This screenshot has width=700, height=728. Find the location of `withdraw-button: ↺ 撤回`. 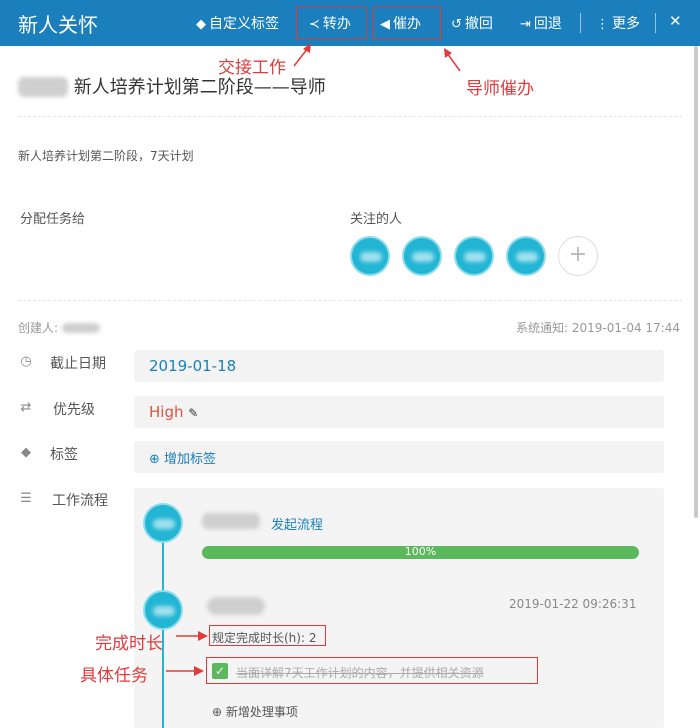

withdraw-button: ↺ 撤回 is located at coordinates (472, 23).